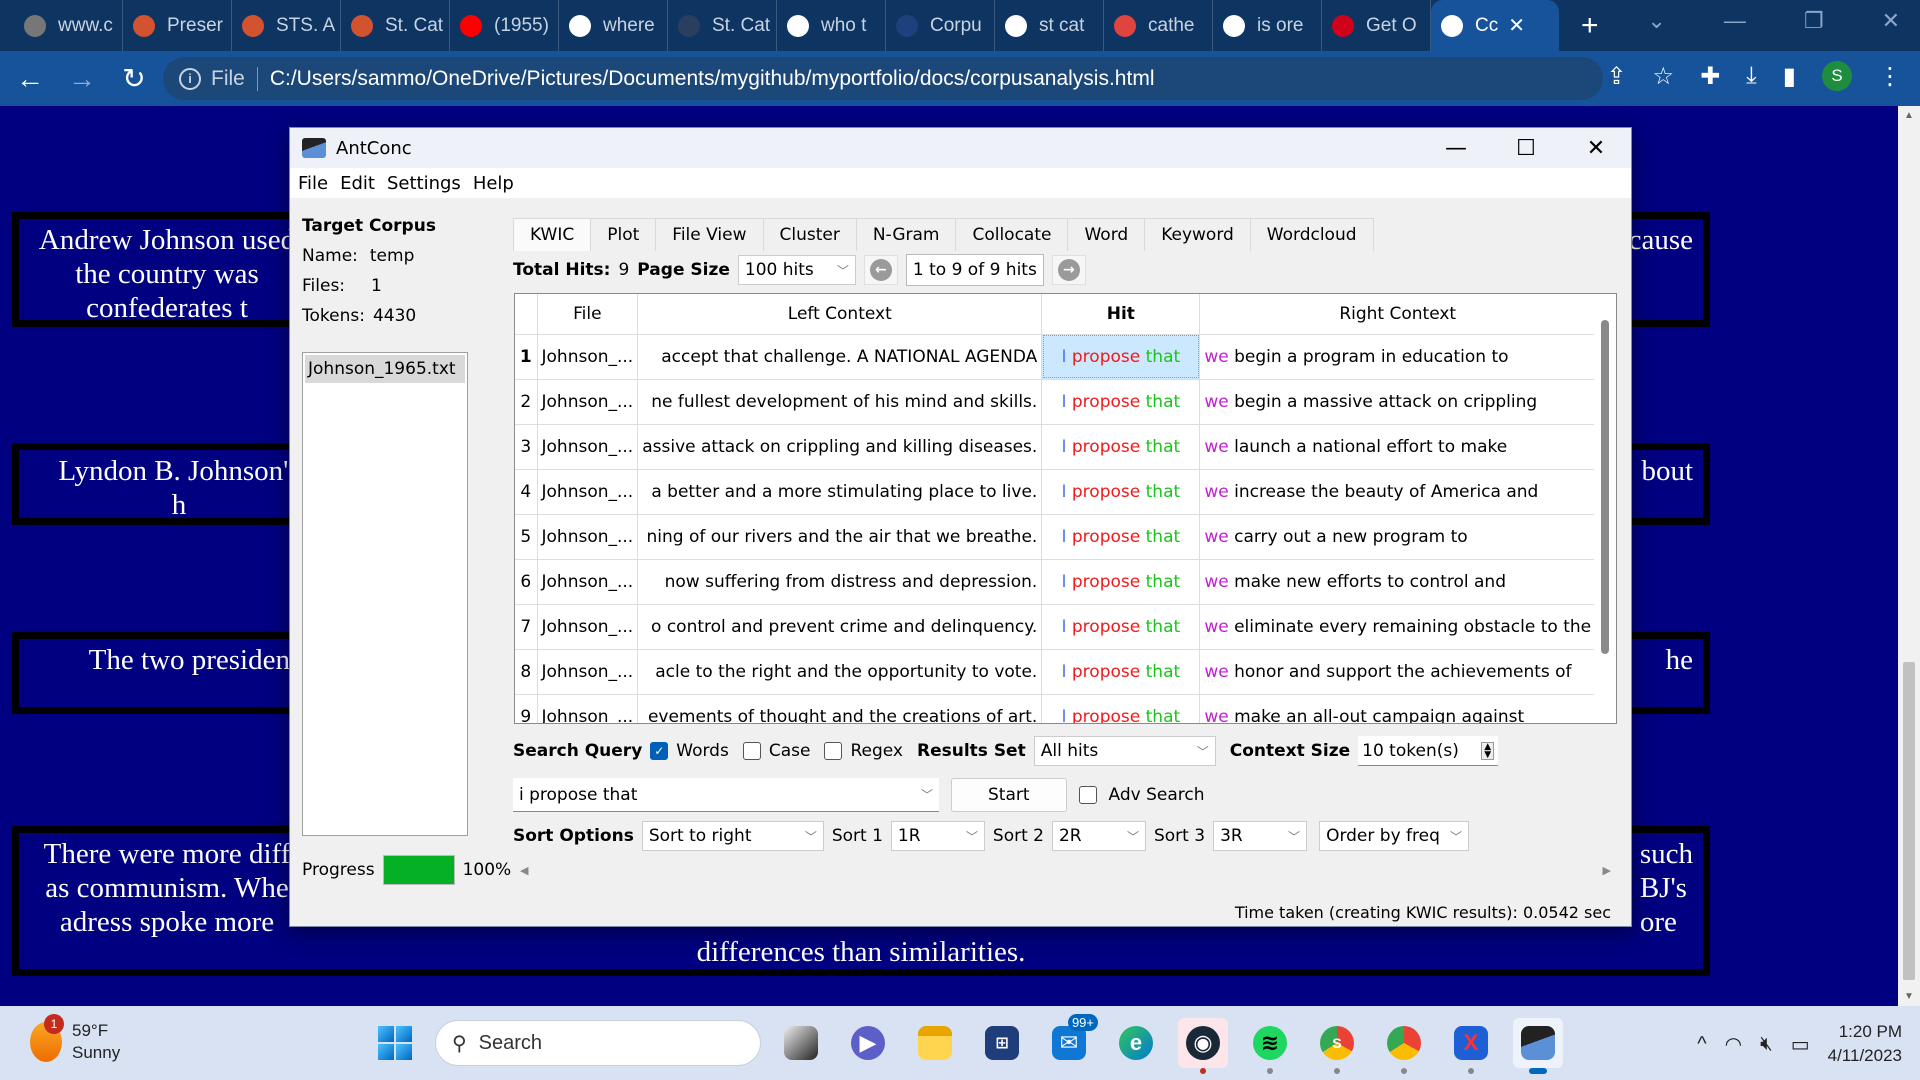 This screenshot has width=1920, height=1080. I want to click on adv-search-checkbox, so click(1087, 795).